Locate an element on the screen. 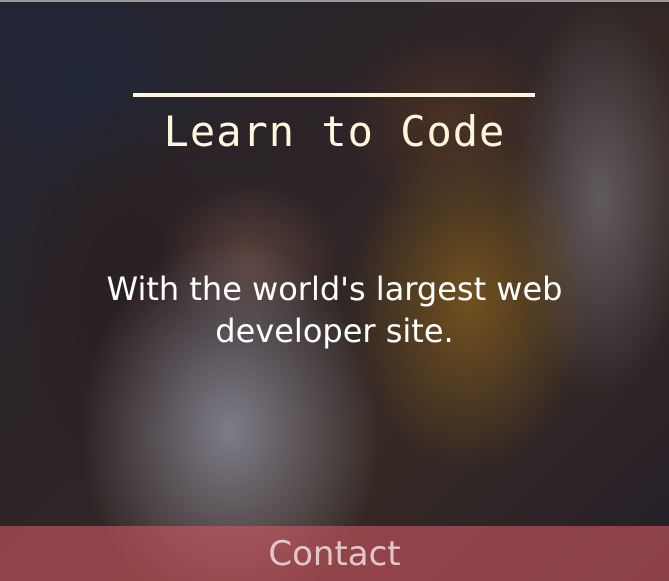  contact-button: Contact is located at coordinates (334, 553).